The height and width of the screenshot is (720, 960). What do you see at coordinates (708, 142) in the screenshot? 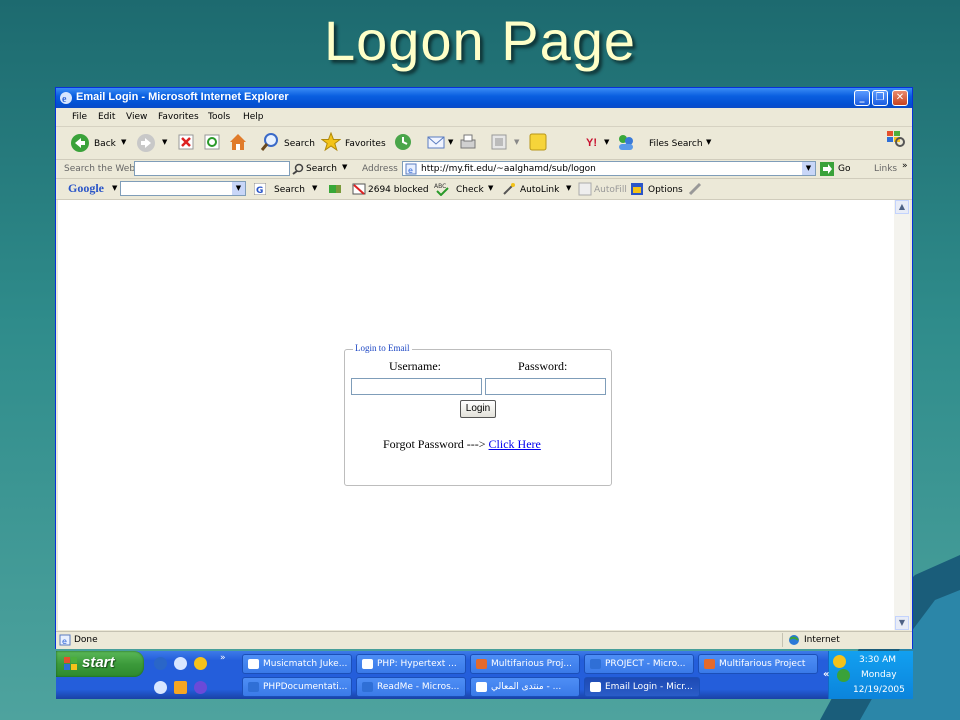
I see `files-search-dropdown-icon: ▼` at bounding box center [708, 142].